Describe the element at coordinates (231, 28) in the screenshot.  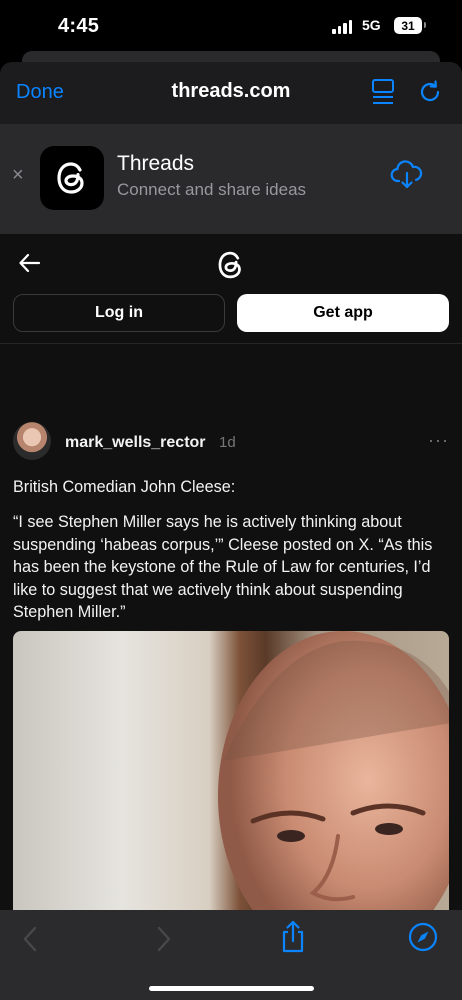
I see `status-bar: 4:45 5G 31` at that location.